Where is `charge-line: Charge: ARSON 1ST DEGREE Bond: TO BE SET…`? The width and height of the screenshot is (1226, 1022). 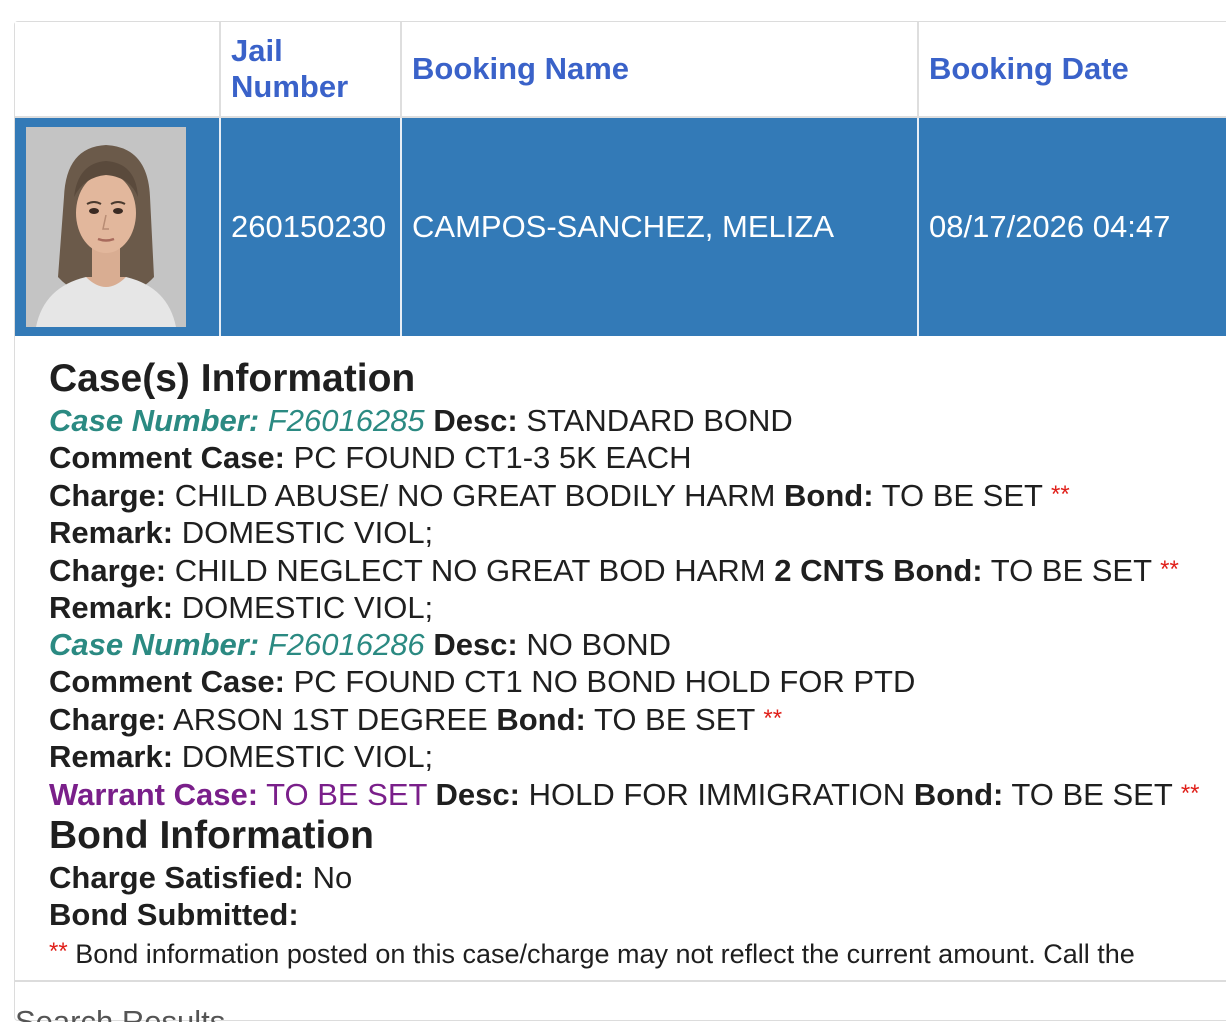
charge-line: Charge: ARSON 1ST DEGREE Bond: TO BE SET… is located at coordinates (637, 719).